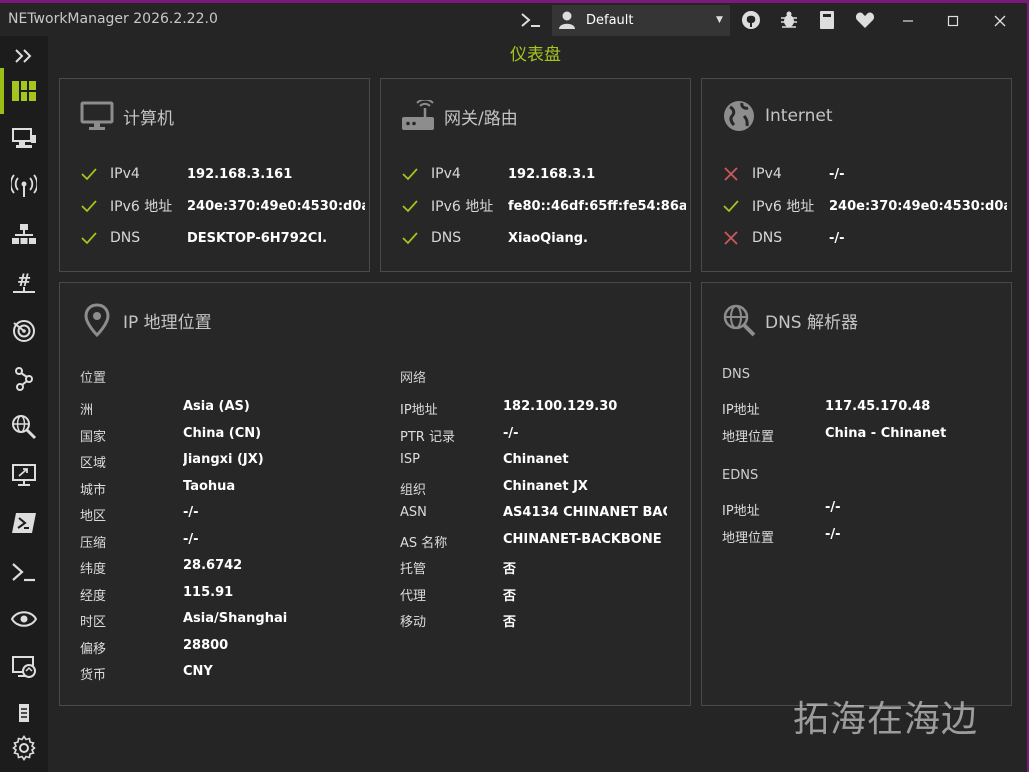 The height and width of the screenshot is (772, 1029). I want to click on radar-icon, so click(24, 331).